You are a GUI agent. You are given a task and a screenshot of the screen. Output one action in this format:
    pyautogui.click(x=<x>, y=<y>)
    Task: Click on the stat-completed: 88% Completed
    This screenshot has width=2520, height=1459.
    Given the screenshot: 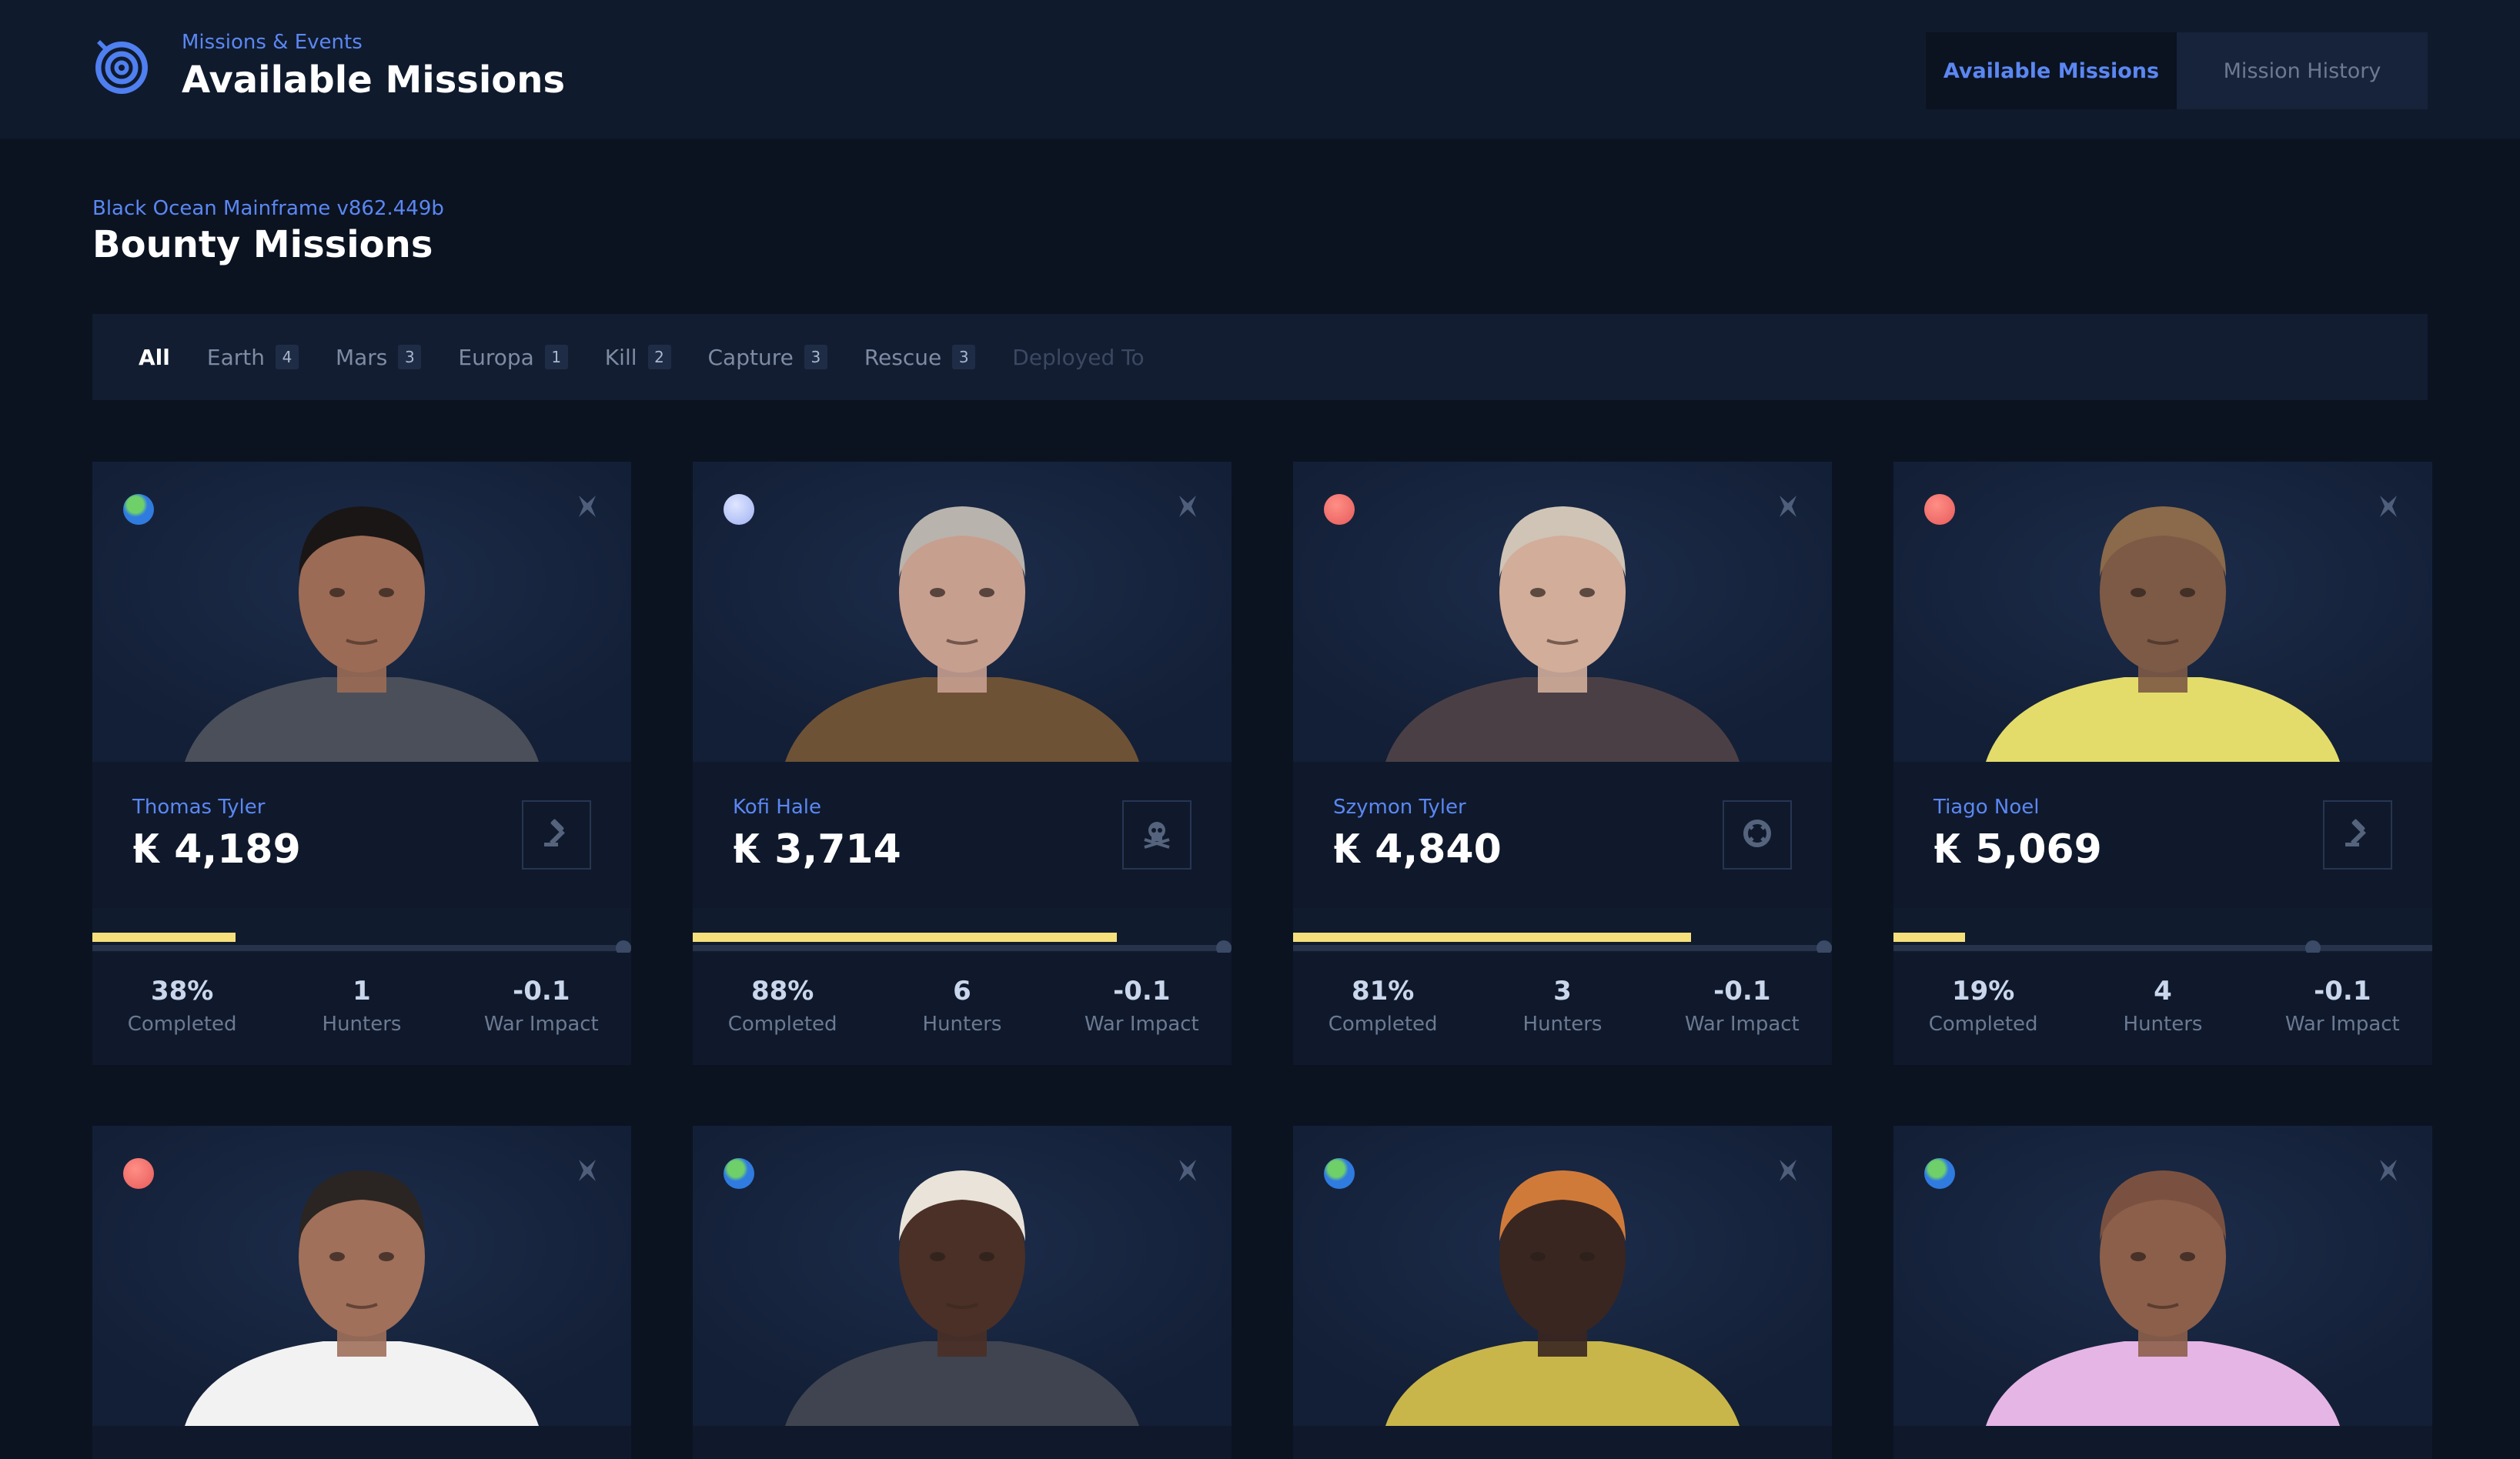 What is the action you would take?
    pyautogui.click(x=782, y=1009)
    